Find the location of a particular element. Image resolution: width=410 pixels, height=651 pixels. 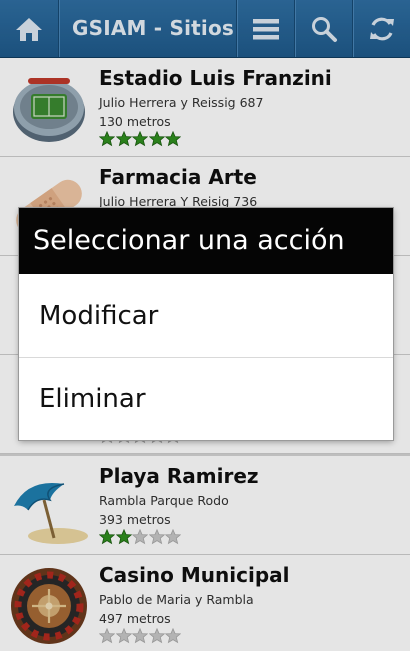

delete-option: Eliminar is located at coordinates (206, 399).